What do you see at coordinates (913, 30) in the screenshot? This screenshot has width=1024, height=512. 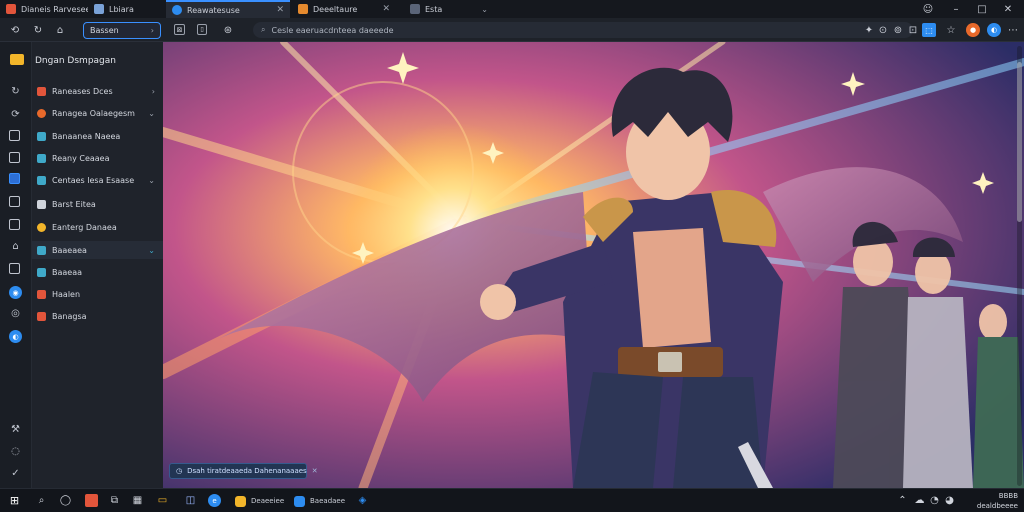 I see `screenshot-icon: ⊡` at bounding box center [913, 30].